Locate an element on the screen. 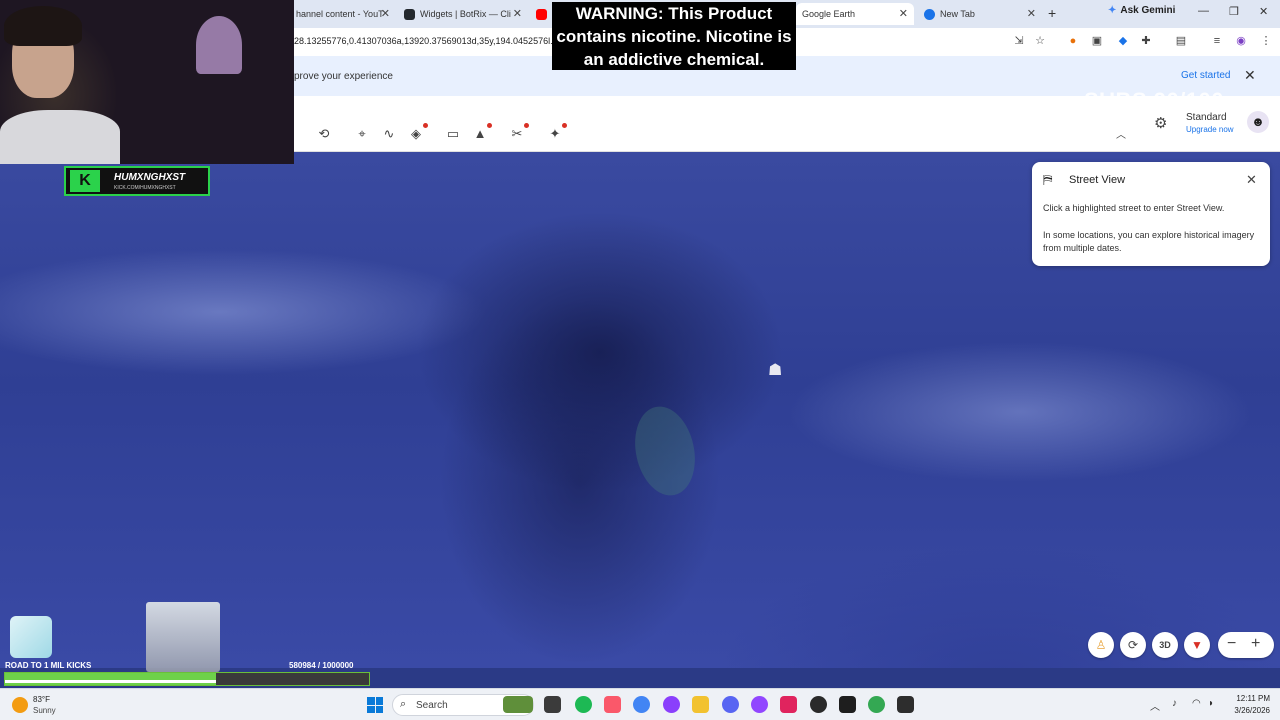 The width and height of the screenshot is (1280, 720). search-highlight-icon is located at coordinates (518, 704).